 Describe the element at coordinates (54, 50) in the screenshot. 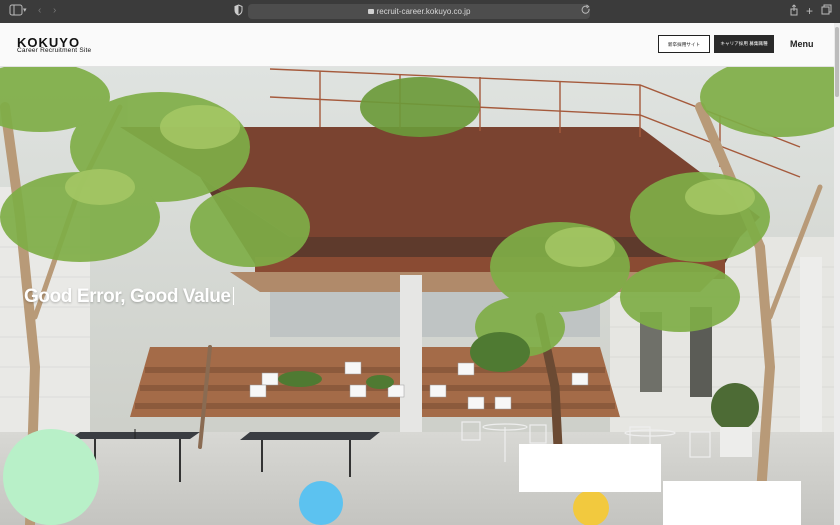

I see `logo-subtitle: Career Recruitment Site` at that location.